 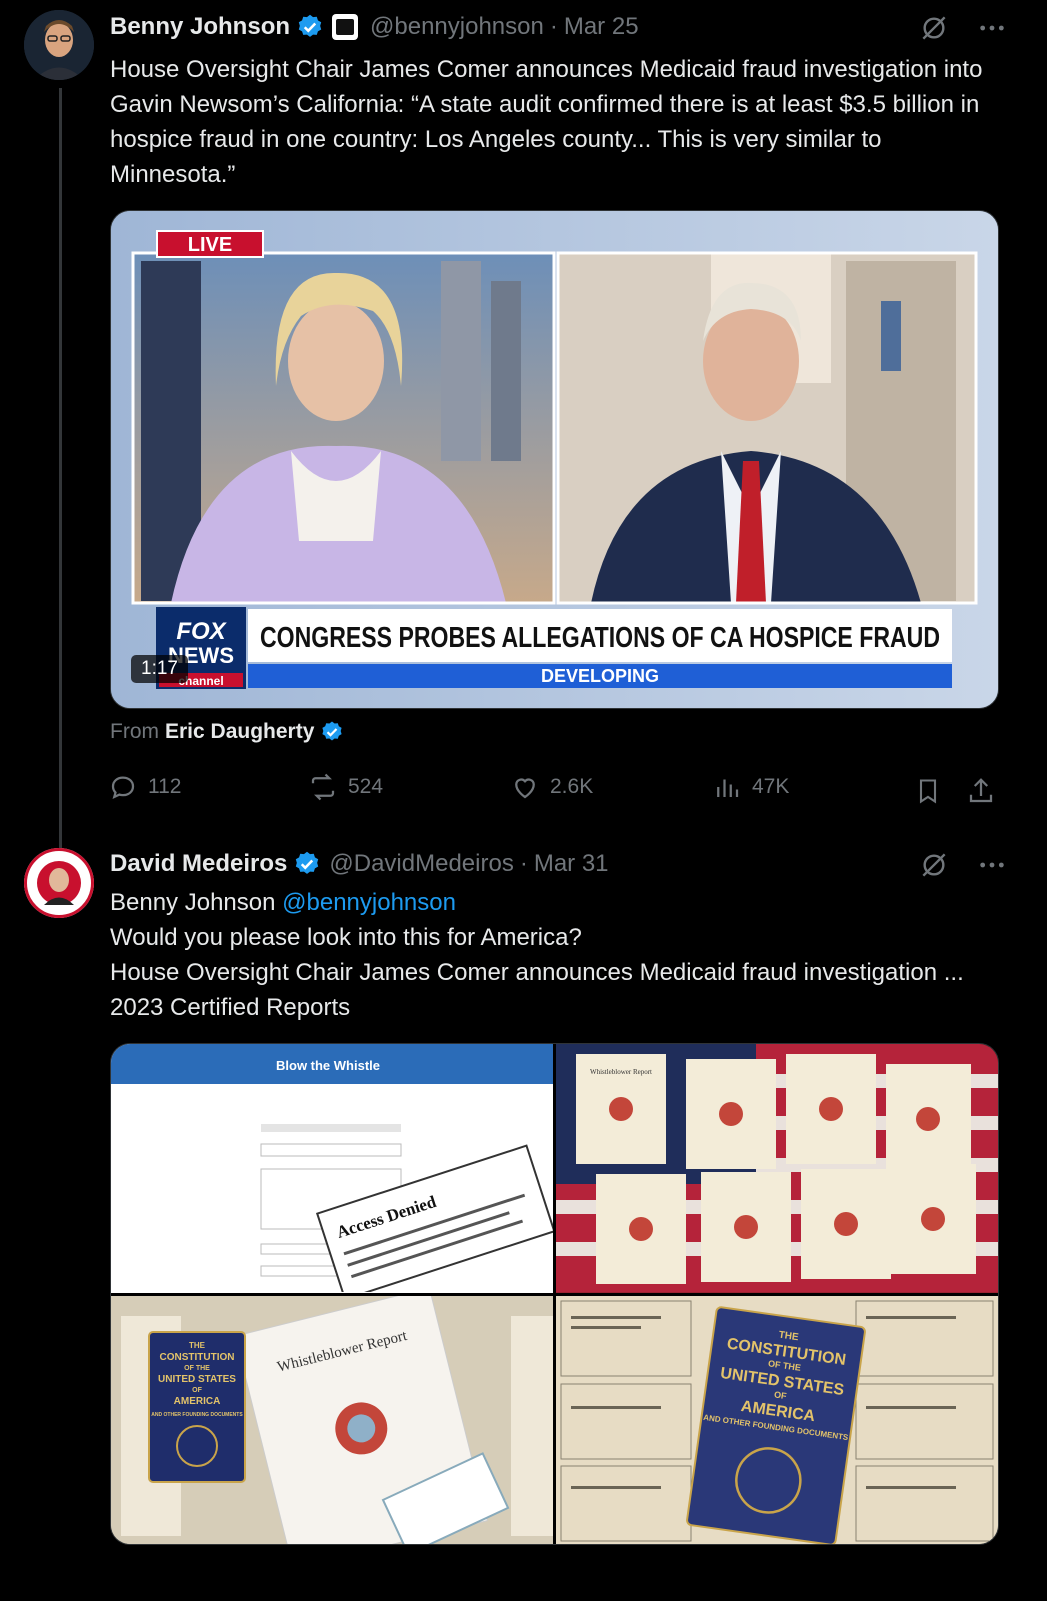 What do you see at coordinates (210, 245) in the screenshot?
I see `live-badge: LIVE` at bounding box center [210, 245].